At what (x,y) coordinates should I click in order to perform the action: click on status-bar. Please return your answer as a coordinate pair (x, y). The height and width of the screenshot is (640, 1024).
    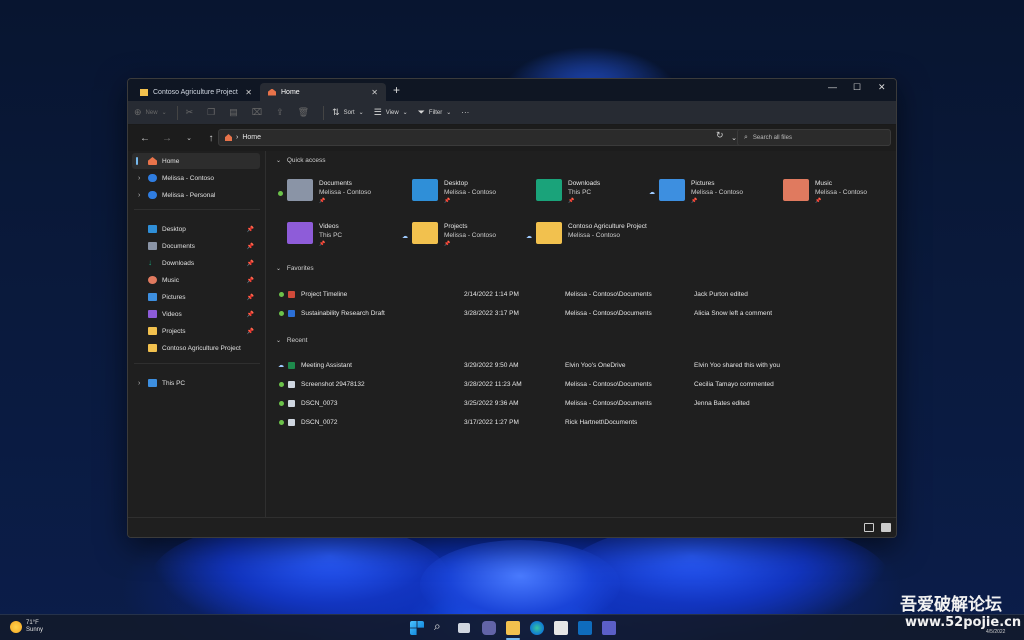
    Looking at the image, I should click on (512, 527).